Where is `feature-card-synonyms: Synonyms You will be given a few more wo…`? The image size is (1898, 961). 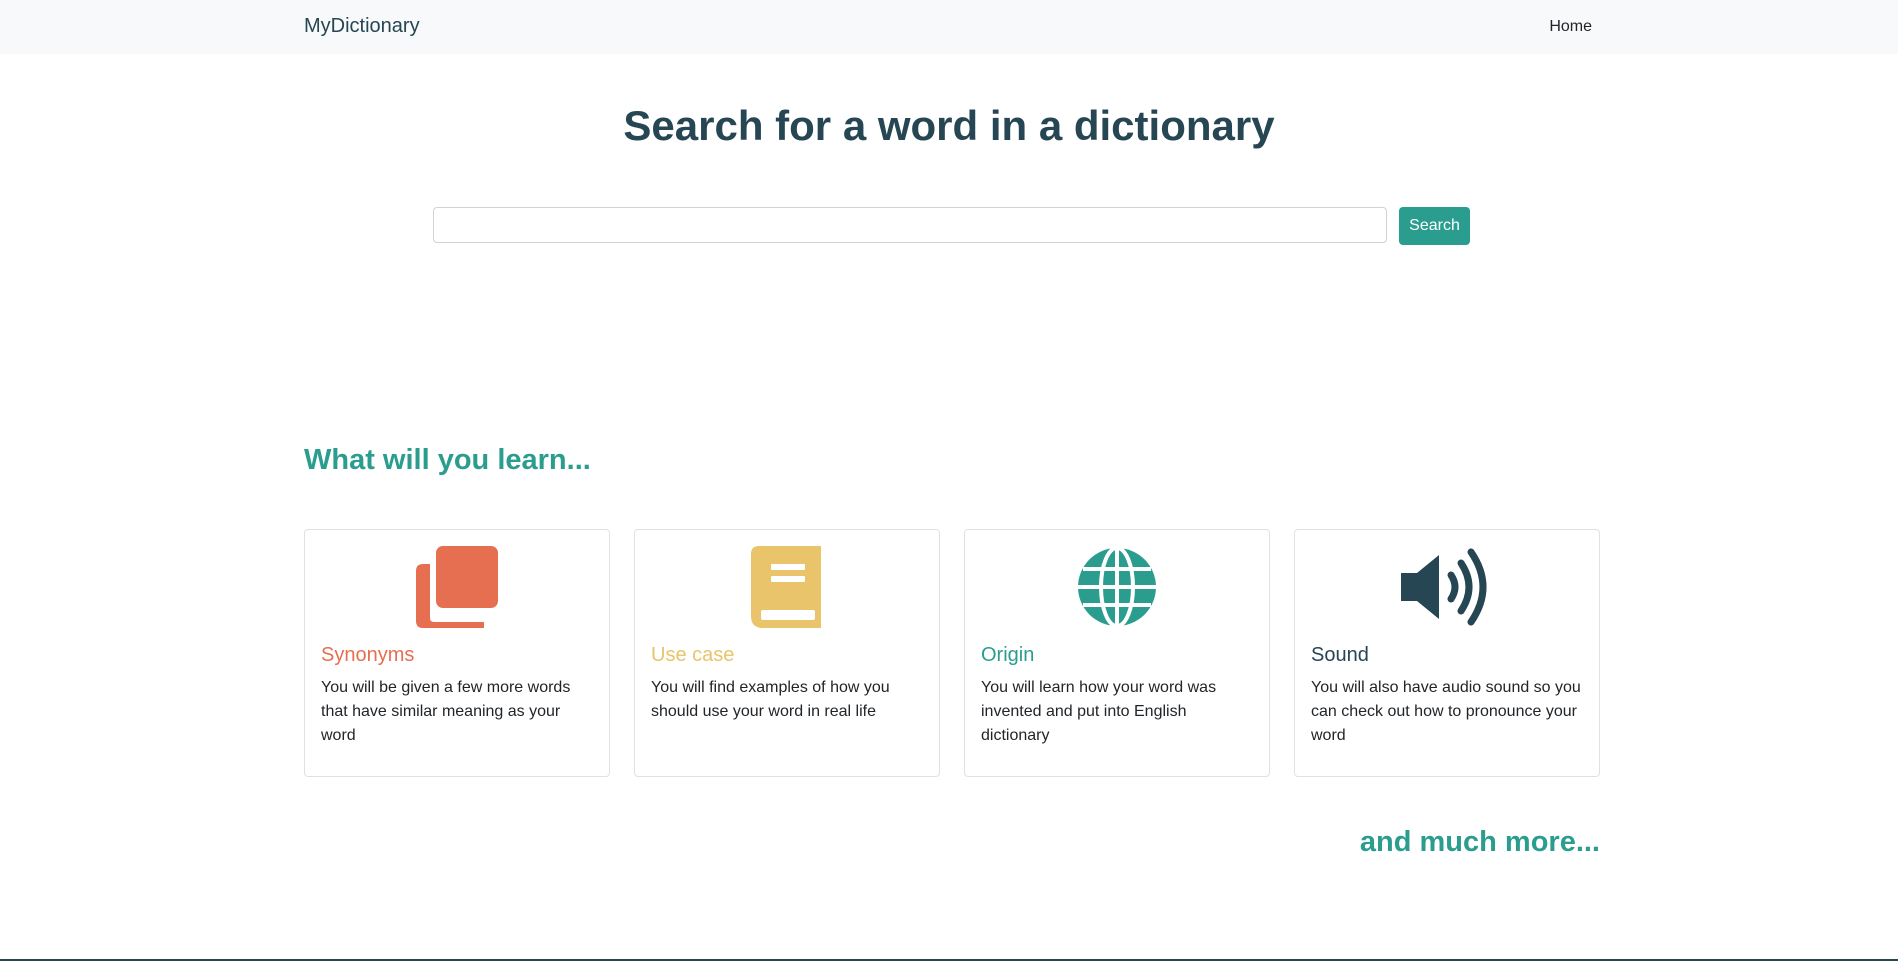 feature-card-synonyms: Synonyms You will be given a few more wo… is located at coordinates (457, 653).